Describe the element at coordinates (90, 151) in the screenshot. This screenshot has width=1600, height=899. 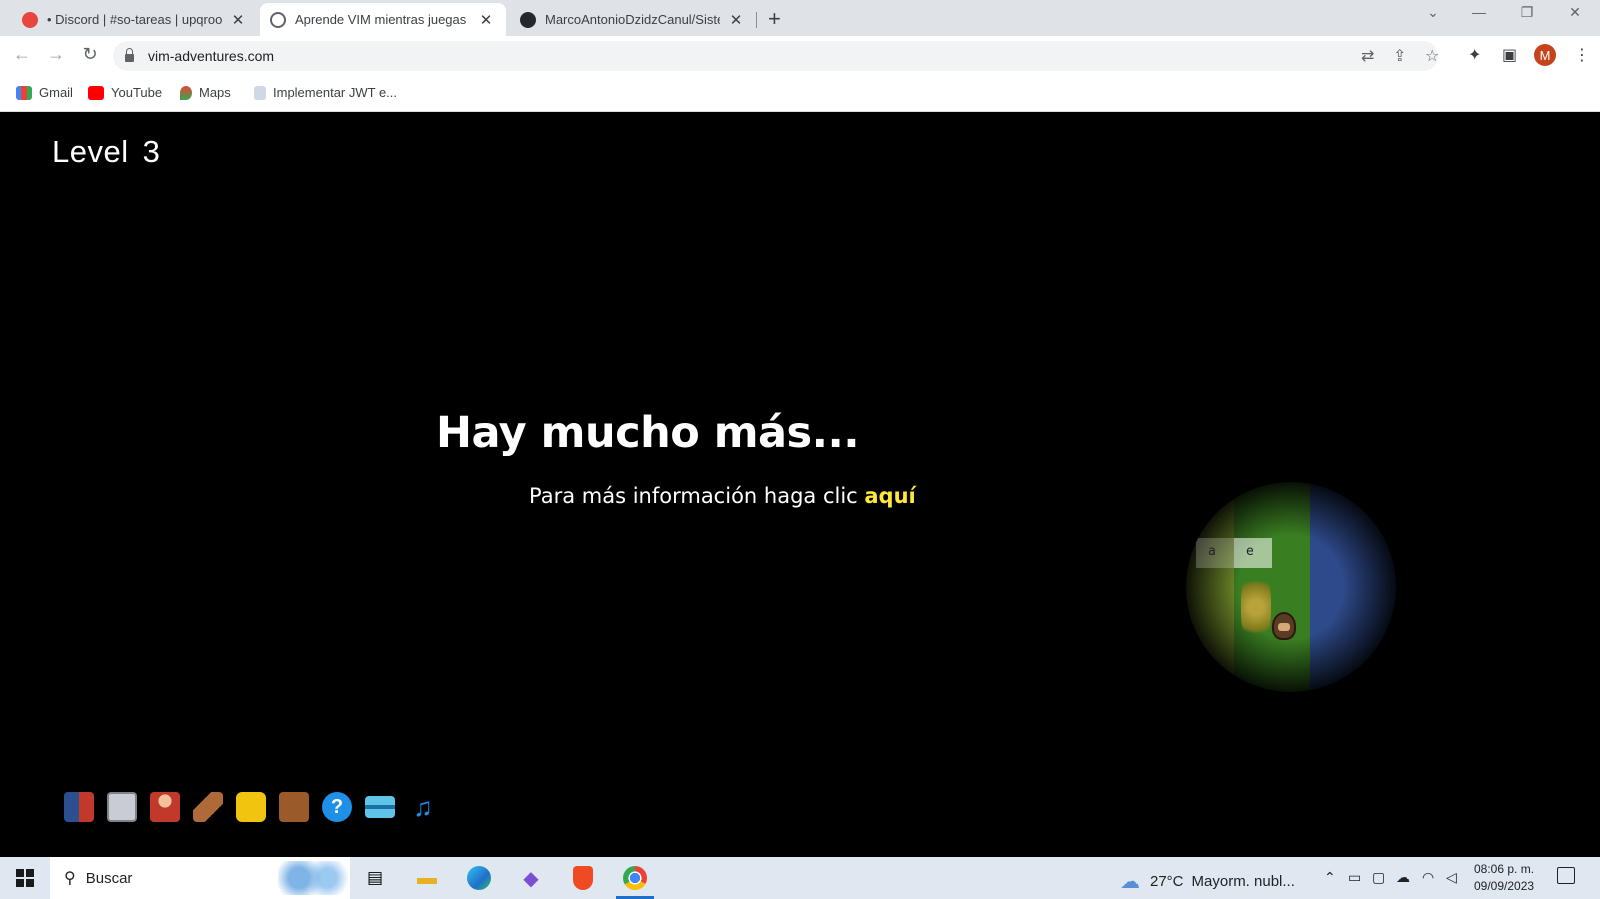
I see `level-label: Level` at that location.